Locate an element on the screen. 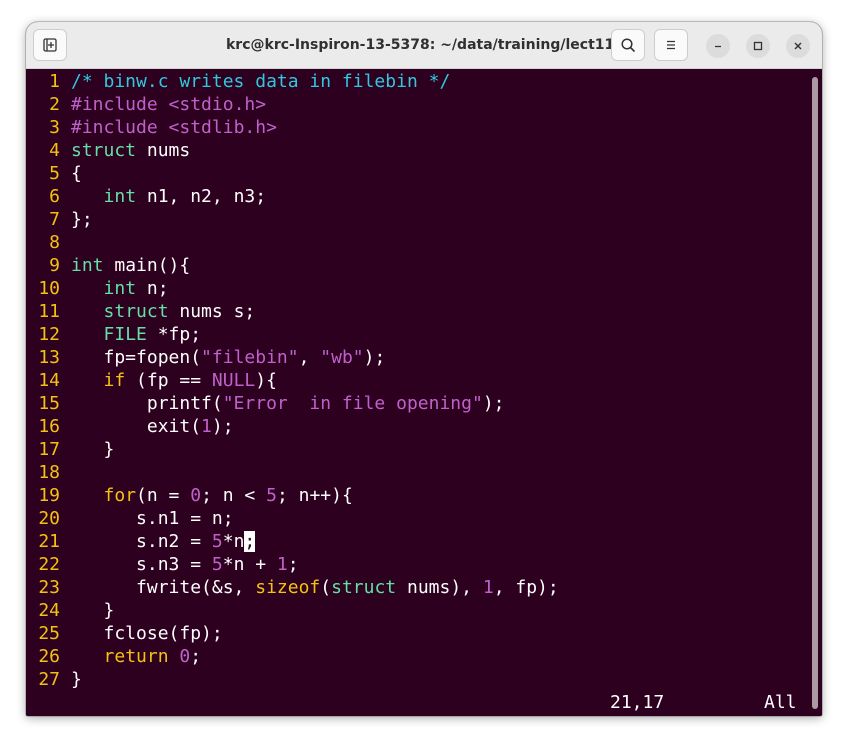  code-line: 5{ is located at coordinates (292, 173).